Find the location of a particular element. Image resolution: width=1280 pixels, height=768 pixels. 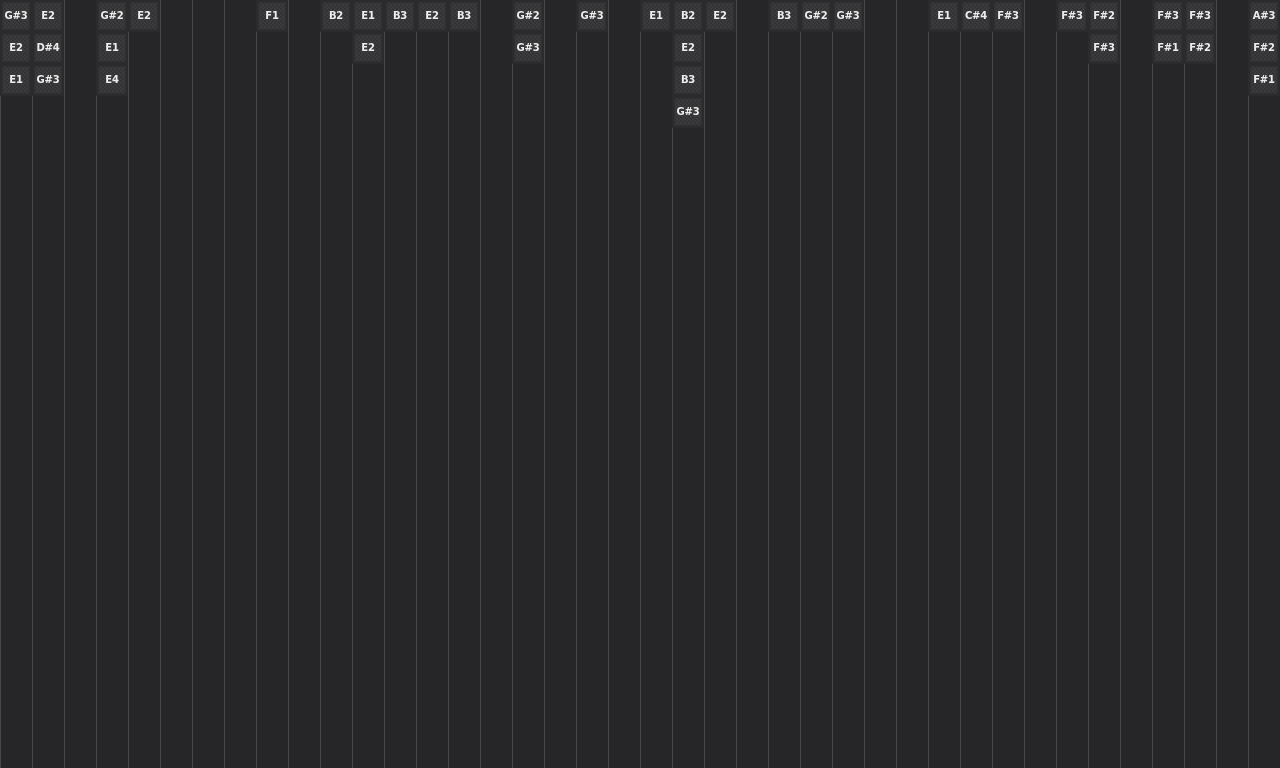

note-tile: C#4 is located at coordinates (976, 16).